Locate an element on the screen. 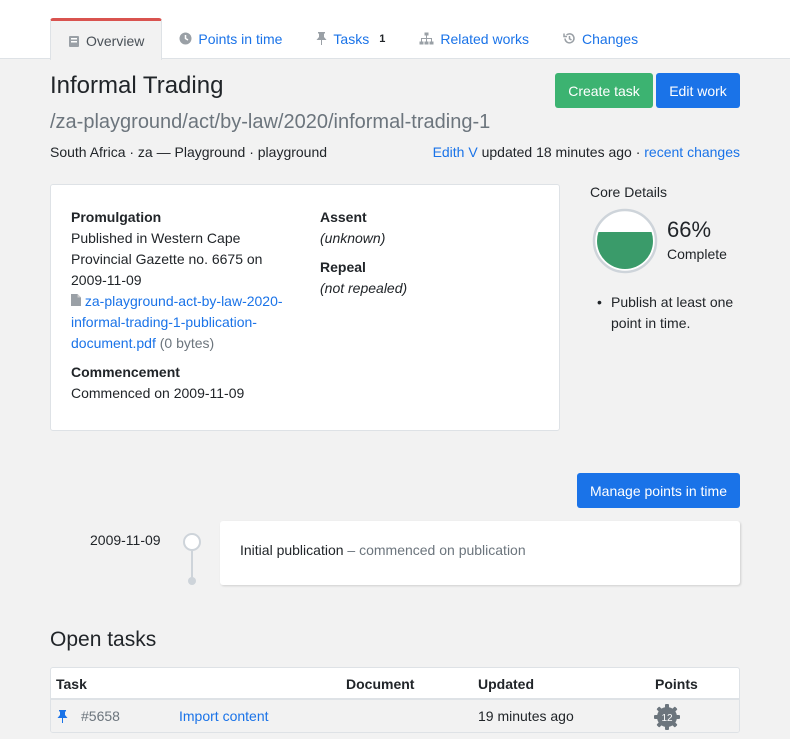 This screenshot has height=739, width=790. core-details-title: Core Details is located at coordinates (629, 192).